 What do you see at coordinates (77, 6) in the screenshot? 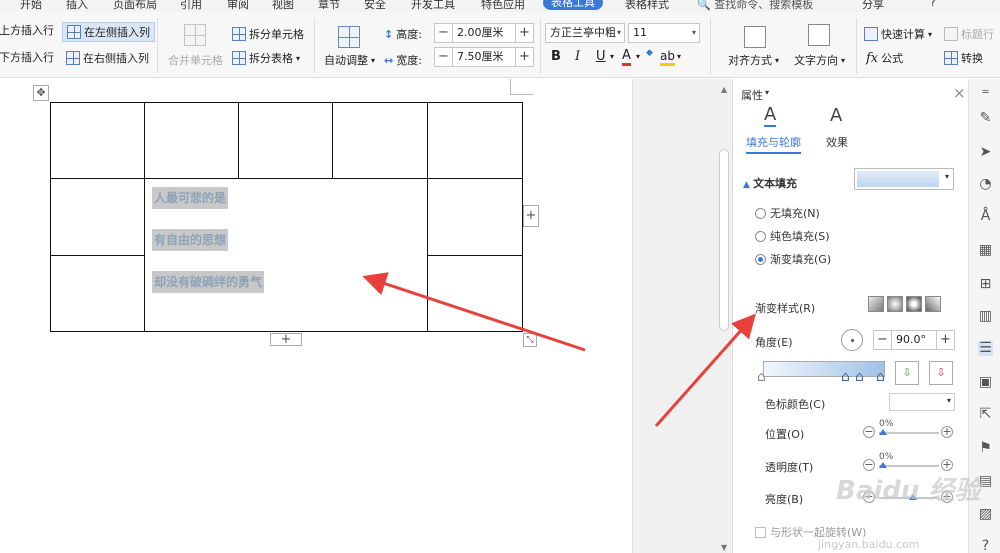
I see `tab-insert: 插入` at bounding box center [77, 6].